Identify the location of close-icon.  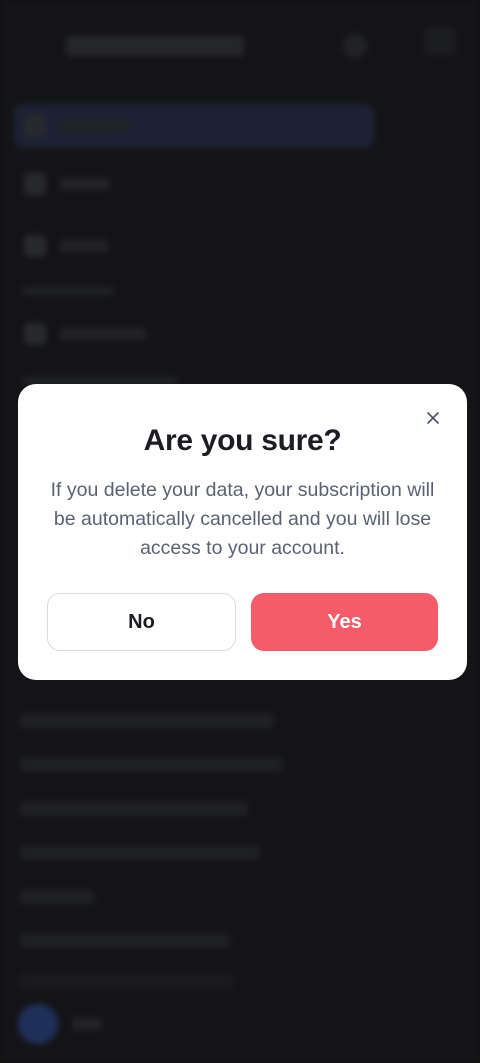
(433, 418).